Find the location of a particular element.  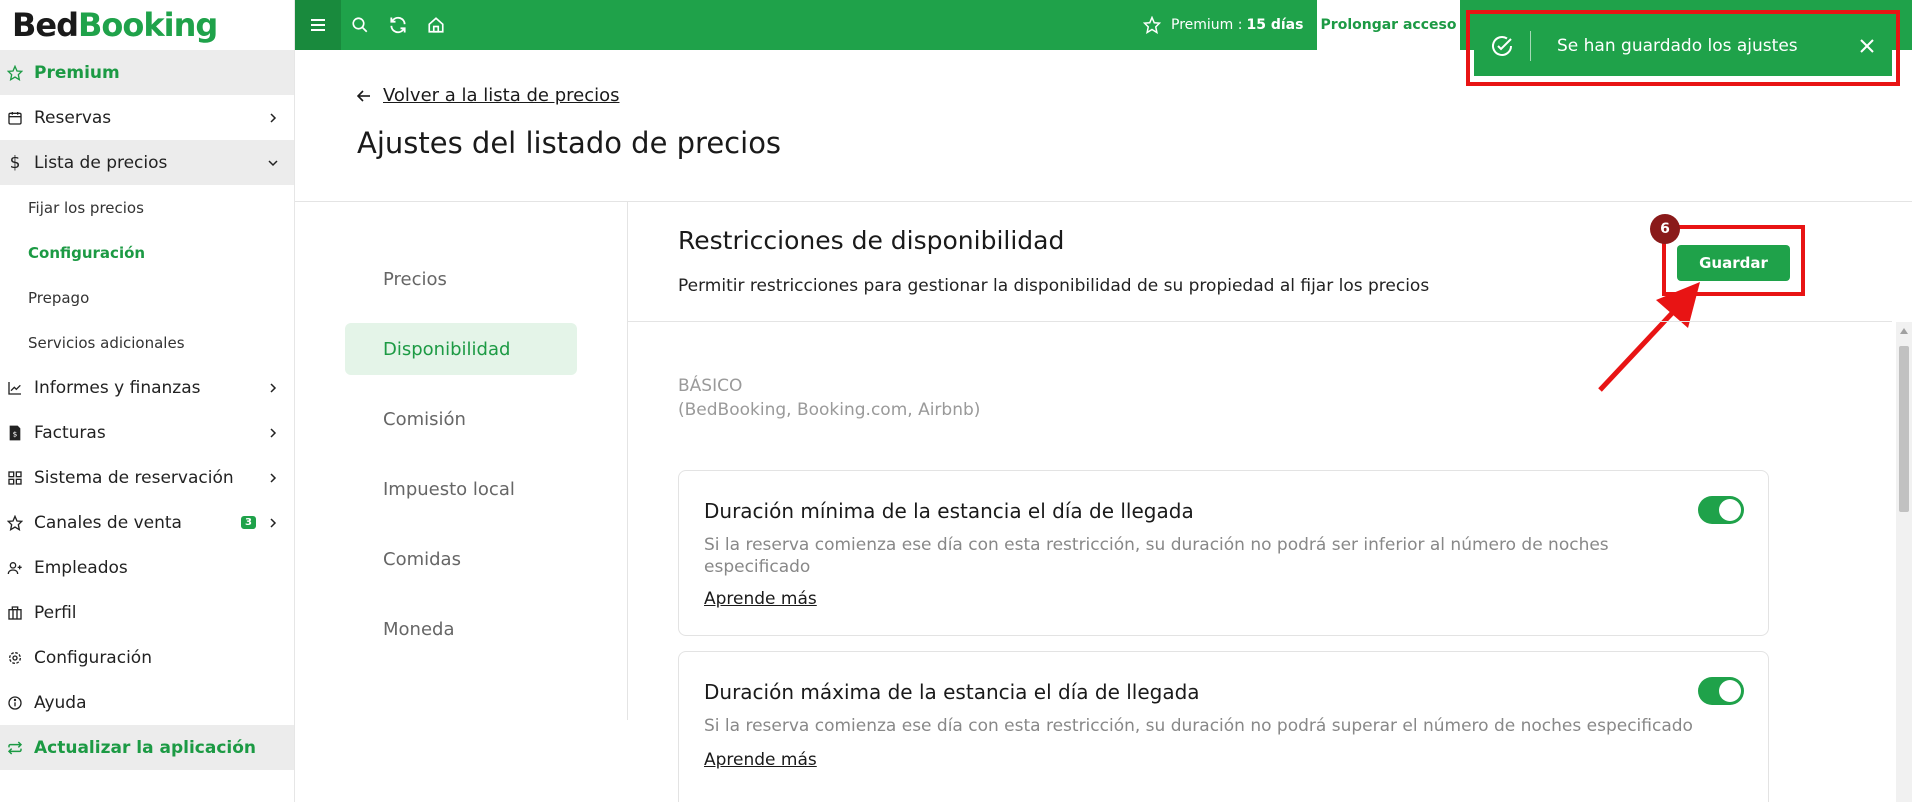

scroll-up-arrow-icon is located at coordinates (1904, 331).